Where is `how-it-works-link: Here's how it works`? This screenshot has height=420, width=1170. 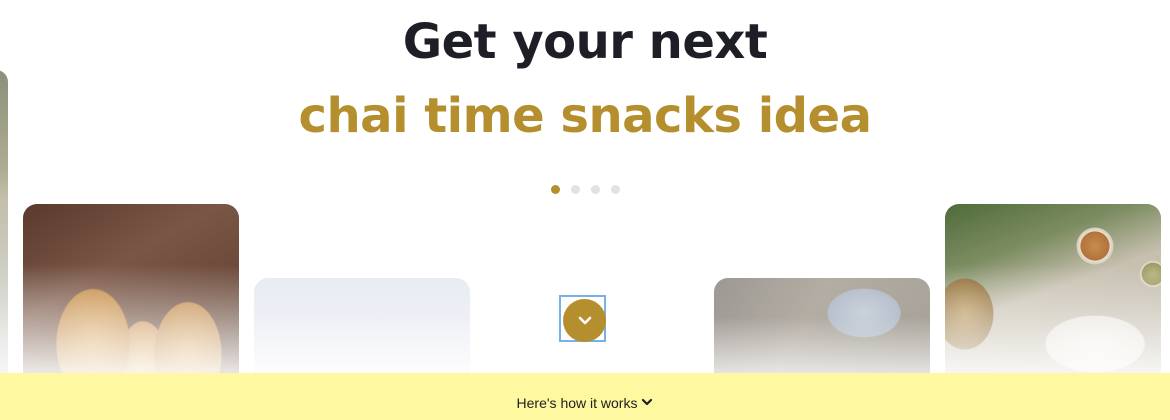 how-it-works-link: Here's how it works is located at coordinates (585, 396).